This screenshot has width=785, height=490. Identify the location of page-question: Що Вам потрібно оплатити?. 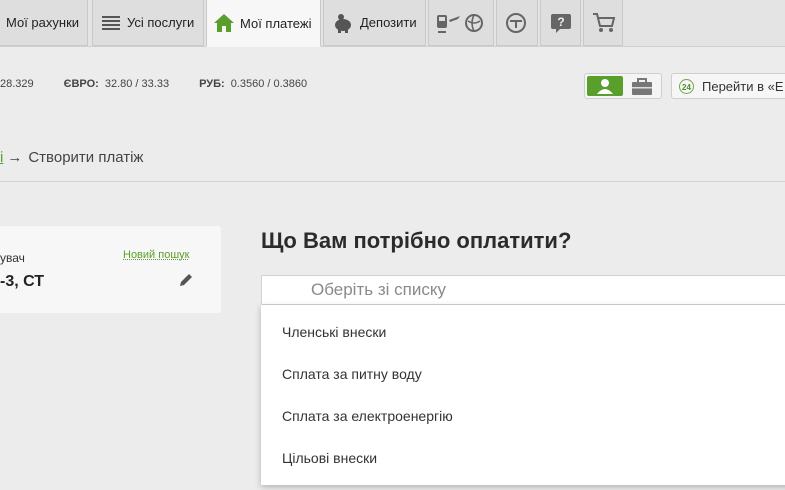
(416, 240).